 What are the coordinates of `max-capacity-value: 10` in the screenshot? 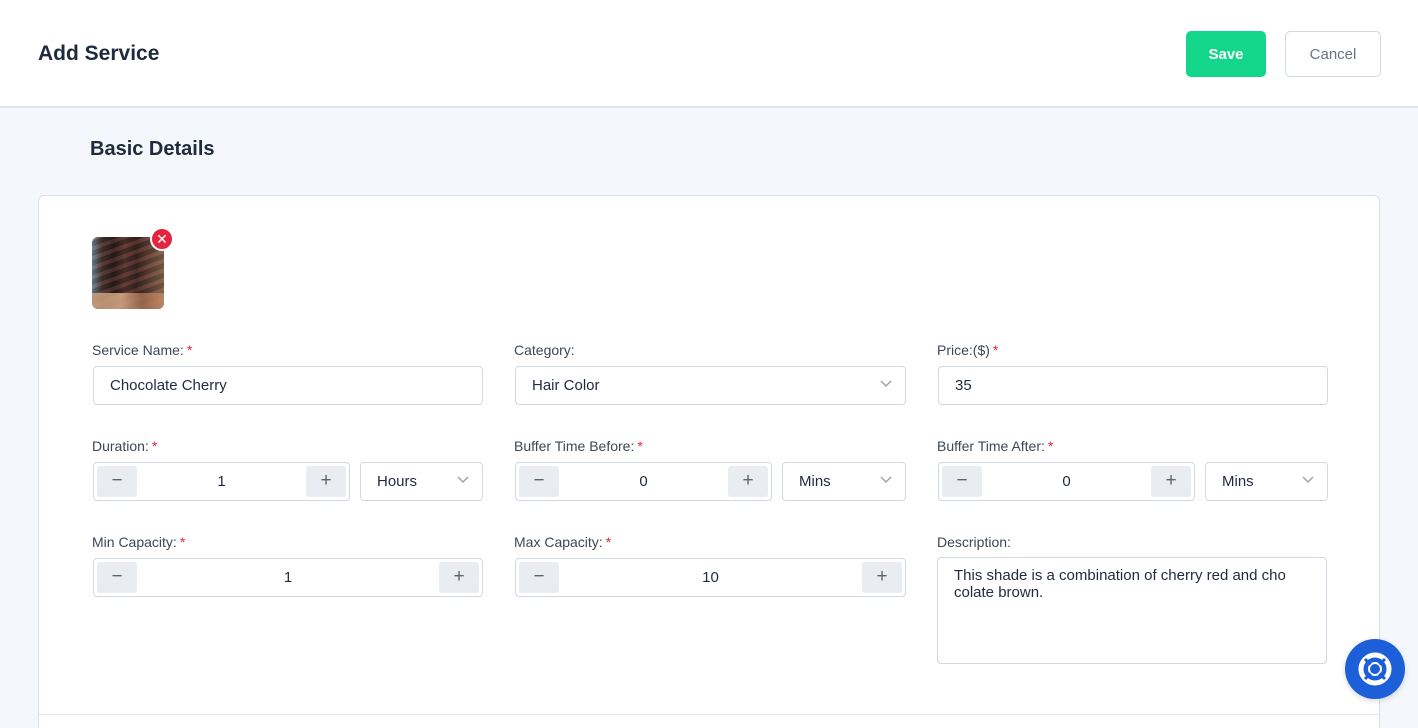 It's located at (710, 577).